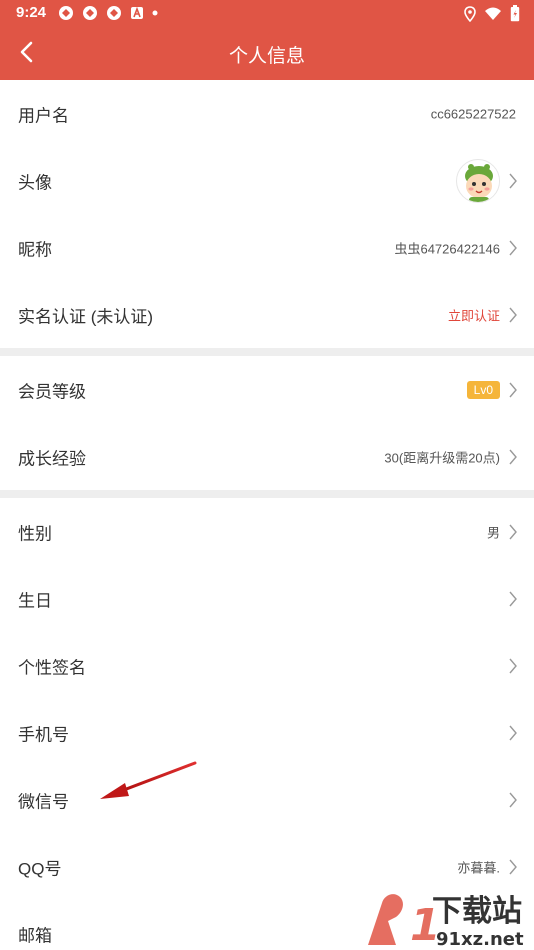 This screenshot has height=950, width=534. What do you see at coordinates (31, 12) in the screenshot?
I see `status-time: 9:24` at bounding box center [31, 12].